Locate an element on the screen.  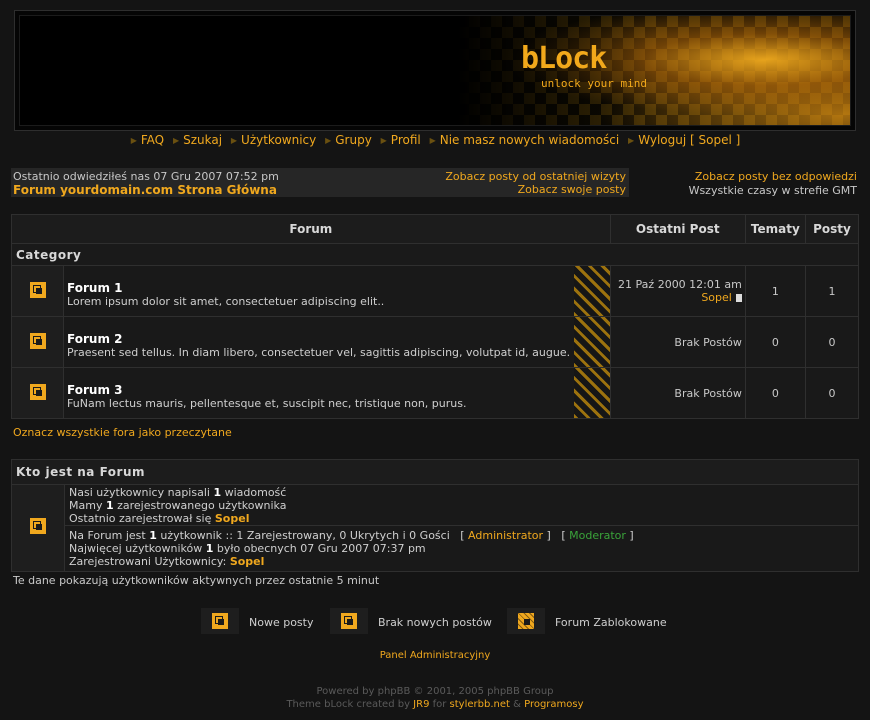
header-posts: Posty is located at coordinates (832, 229).